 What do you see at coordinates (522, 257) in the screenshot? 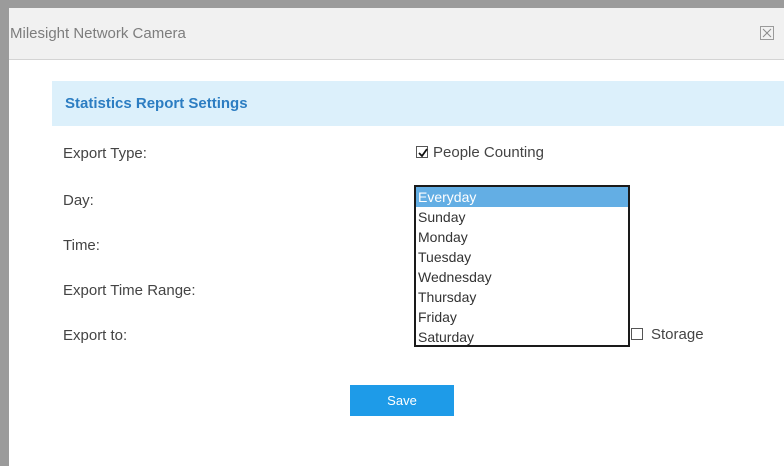
I see `day-option-tuesday: Tuesday` at bounding box center [522, 257].